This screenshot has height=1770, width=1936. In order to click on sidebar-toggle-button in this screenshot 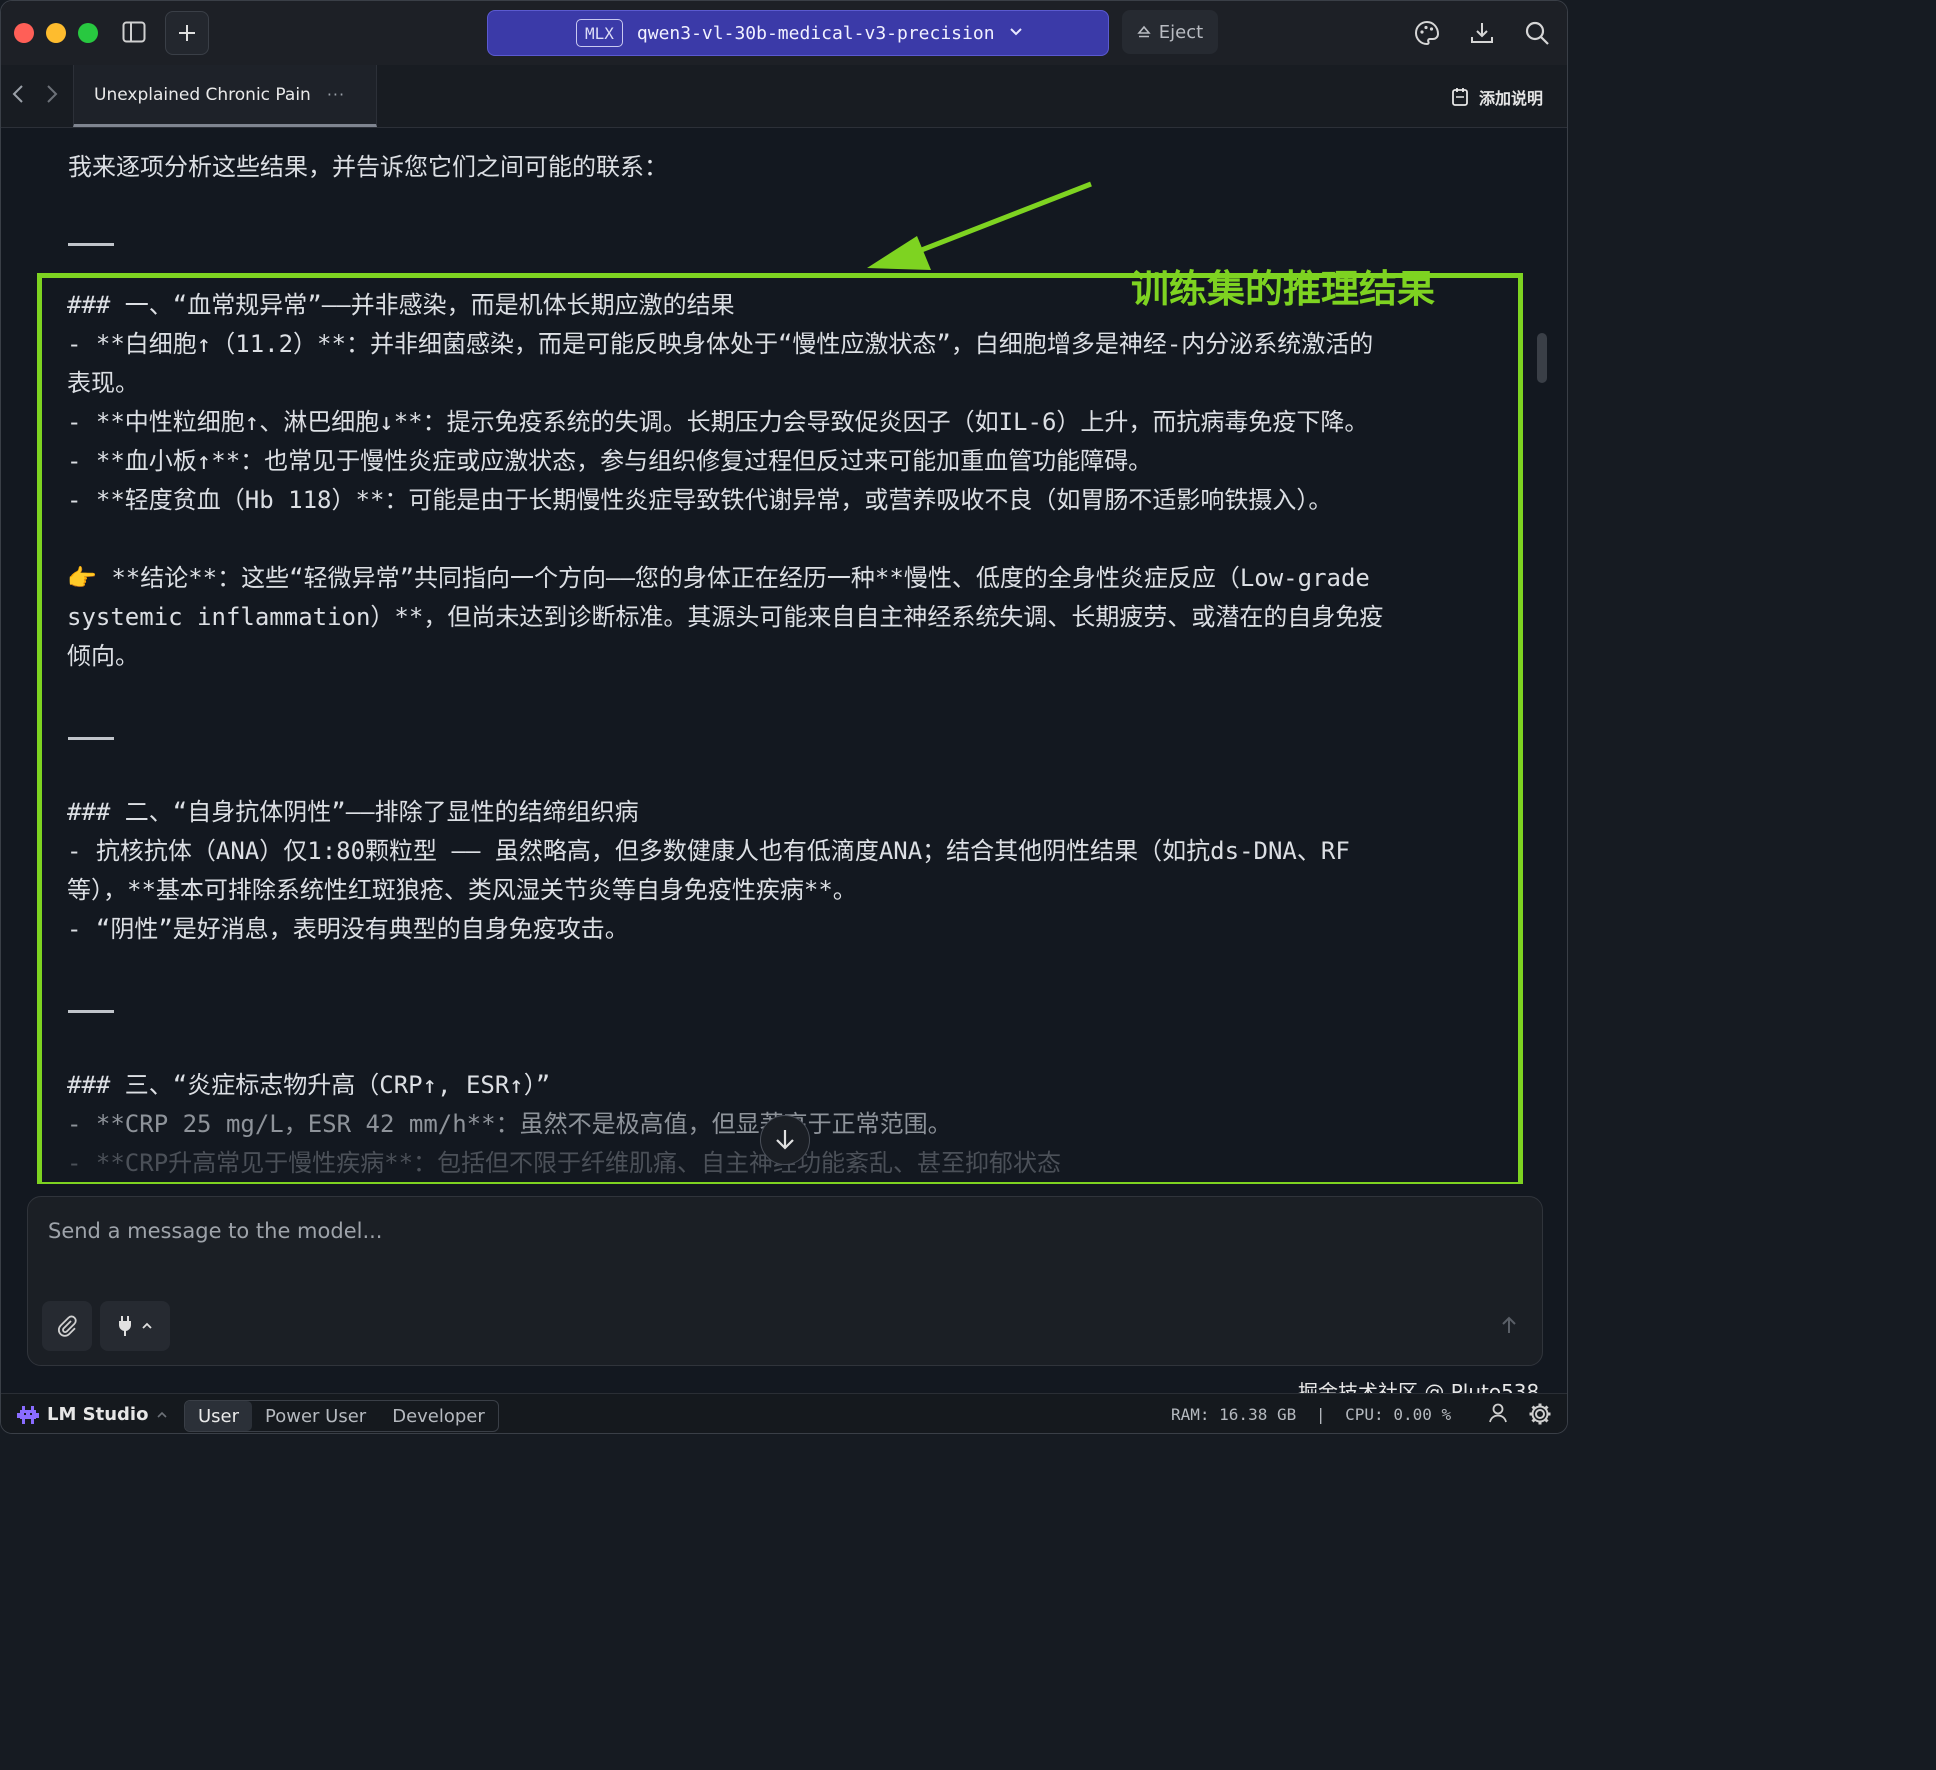, I will do `click(134, 32)`.